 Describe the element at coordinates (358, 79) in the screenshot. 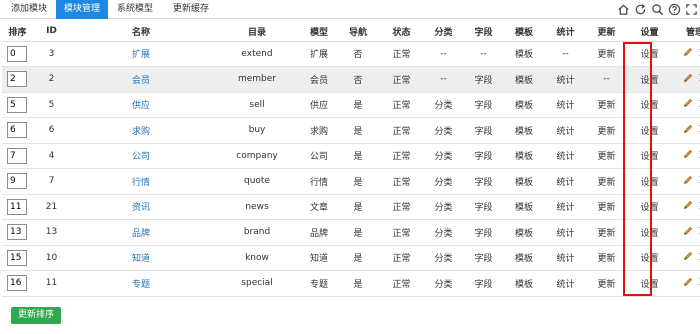

I see `nav-cell: 否` at that location.